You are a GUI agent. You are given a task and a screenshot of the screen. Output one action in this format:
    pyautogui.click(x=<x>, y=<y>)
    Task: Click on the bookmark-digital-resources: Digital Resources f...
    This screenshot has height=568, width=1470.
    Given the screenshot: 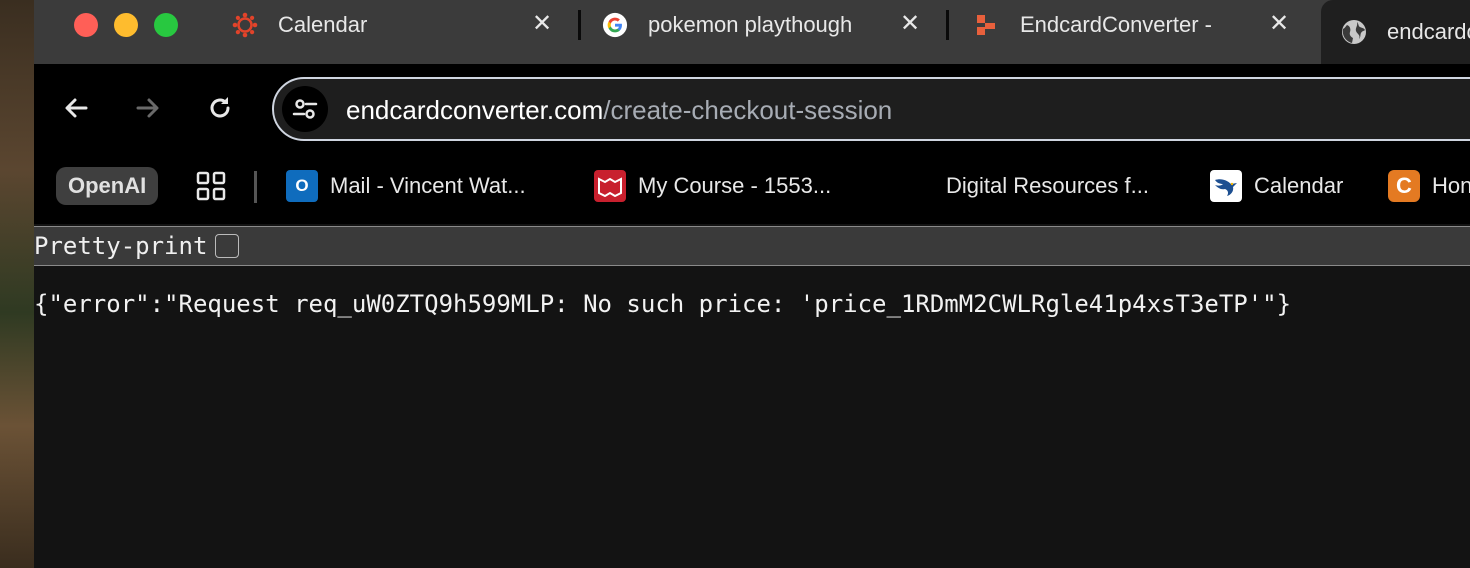 What is the action you would take?
    pyautogui.click(x=1047, y=186)
    